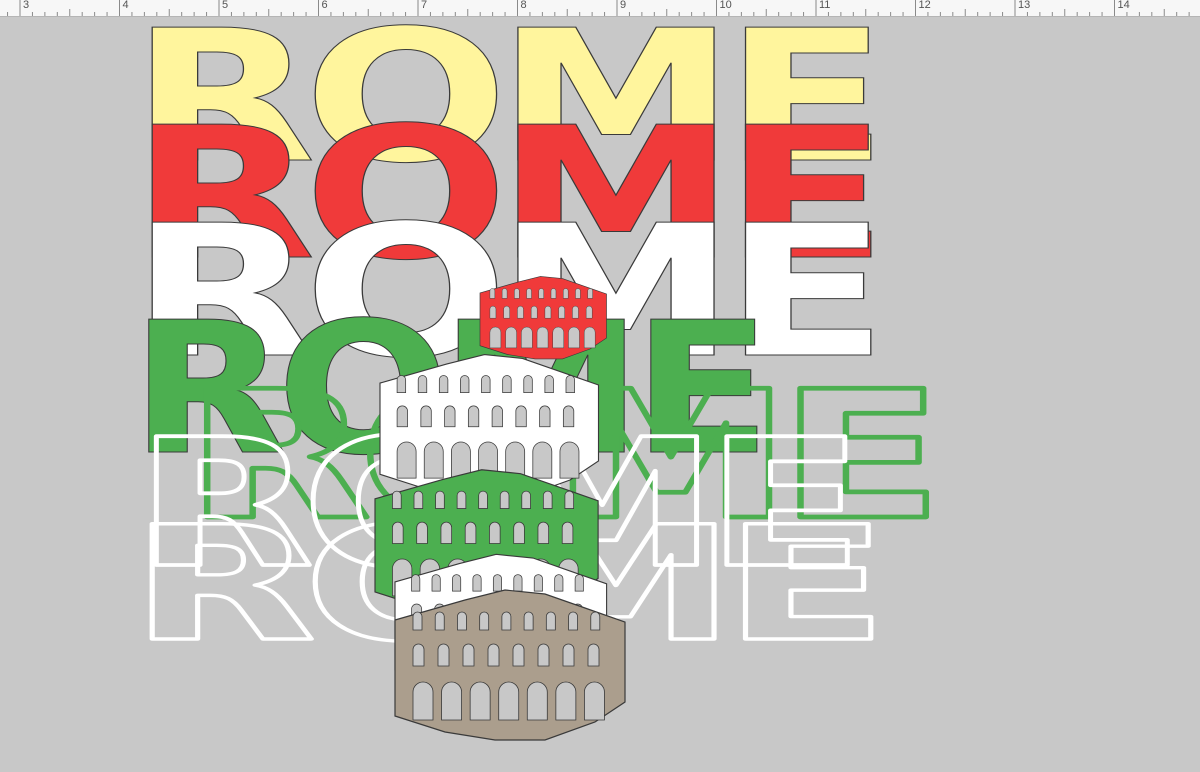  I want to click on ruler-tick-label: 10, so click(725, 5).